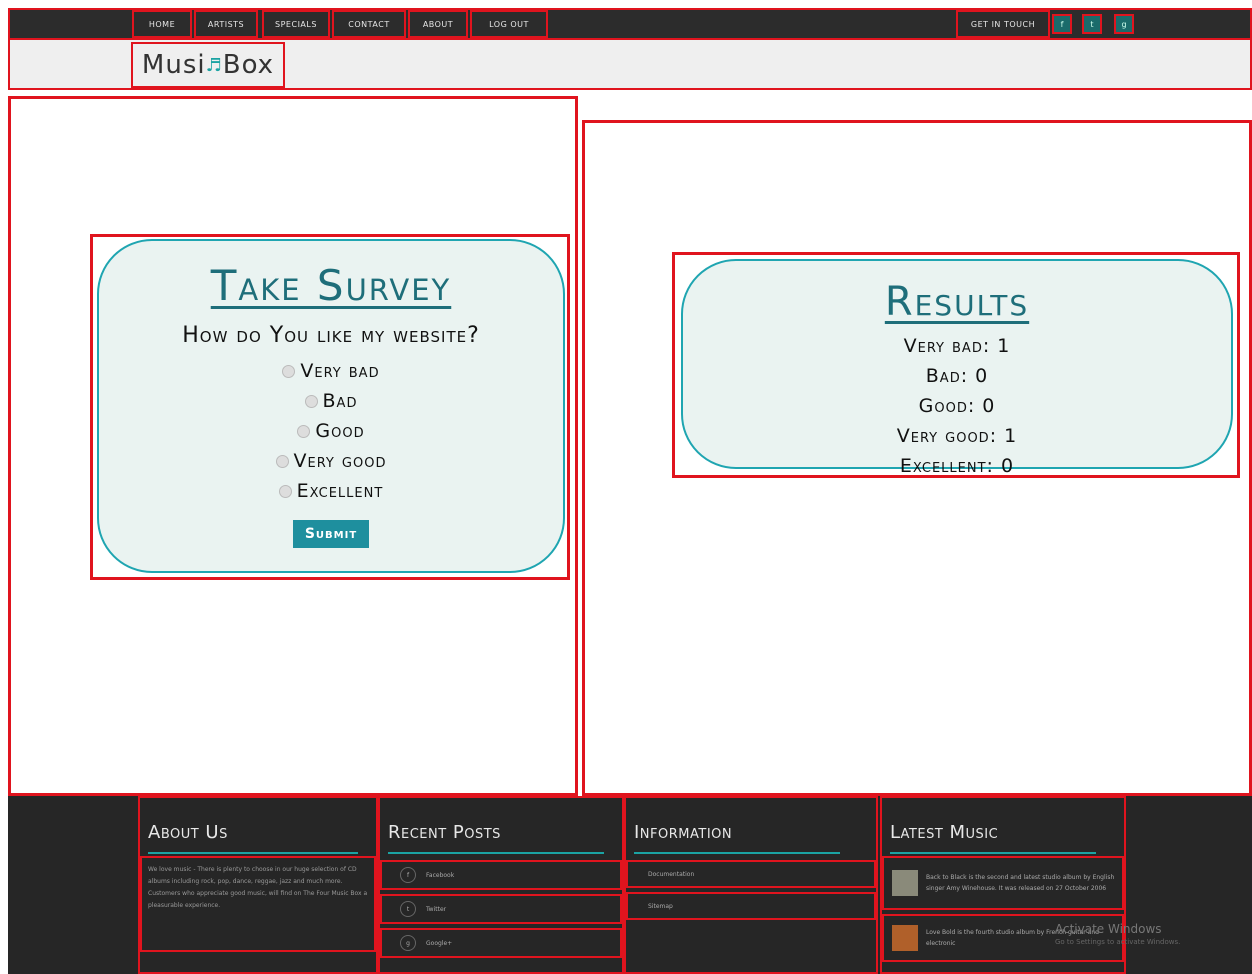 This screenshot has width=1252, height=974. What do you see at coordinates (340, 491) in the screenshot?
I see `option-label: Excellent` at bounding box center [340, 491].